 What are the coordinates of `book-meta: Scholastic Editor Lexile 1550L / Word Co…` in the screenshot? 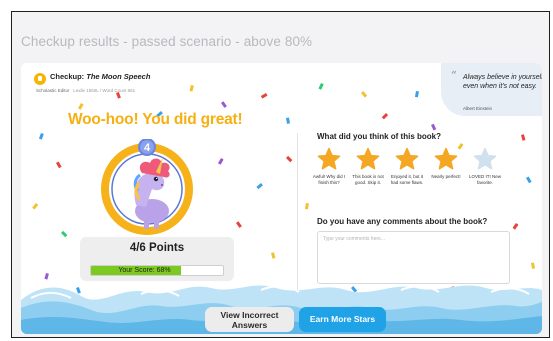 It's located at (85, 90).